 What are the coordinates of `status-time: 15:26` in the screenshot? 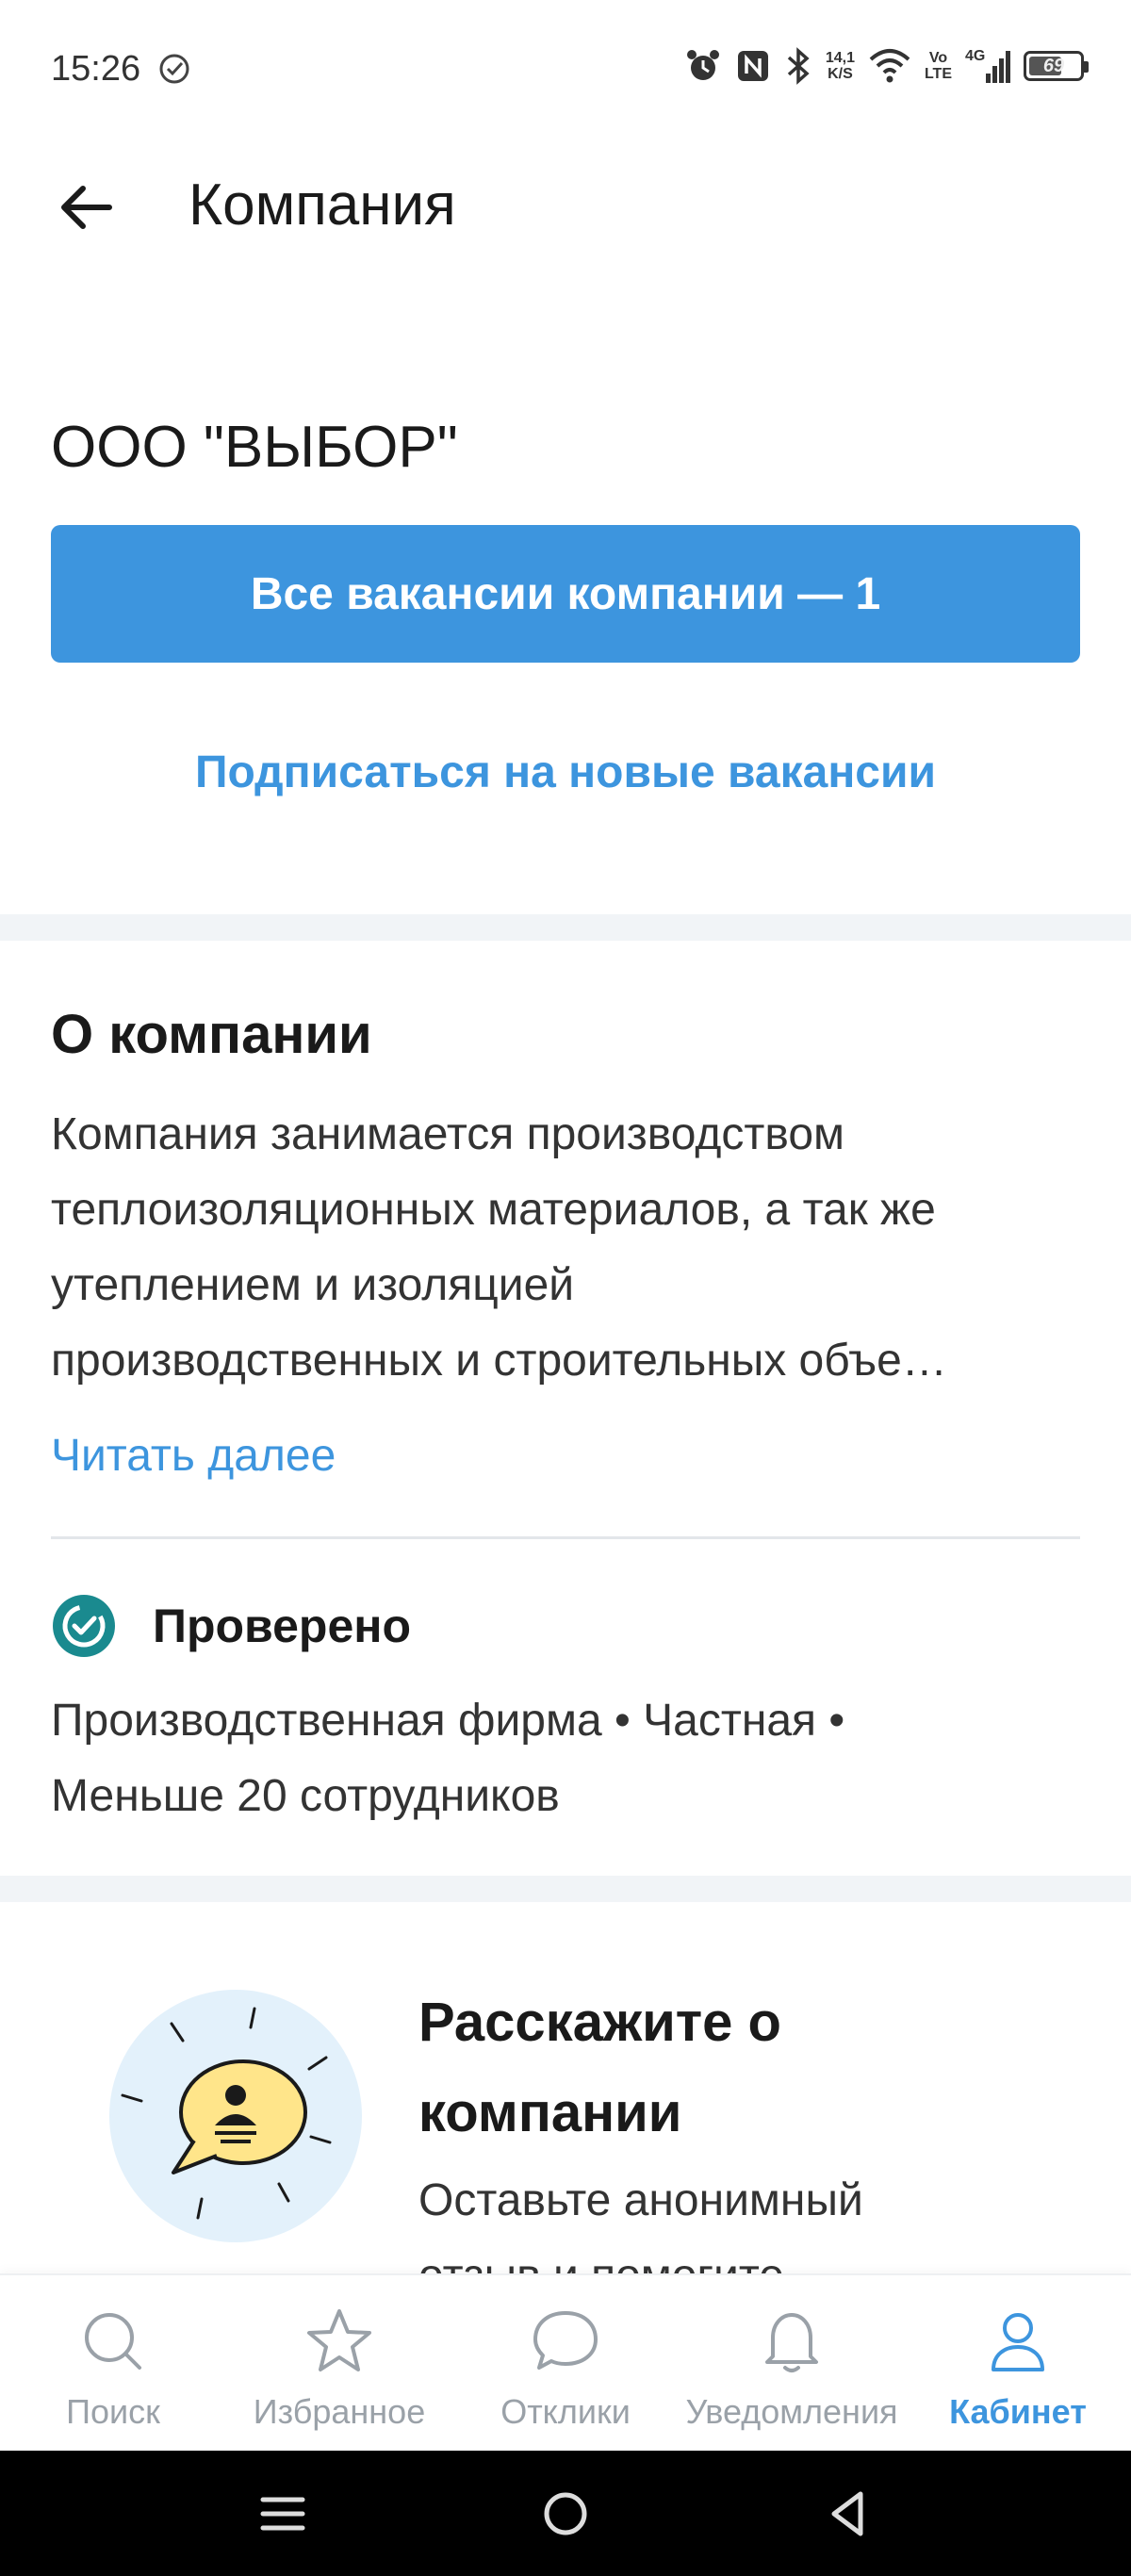 It's located at (96, 69).